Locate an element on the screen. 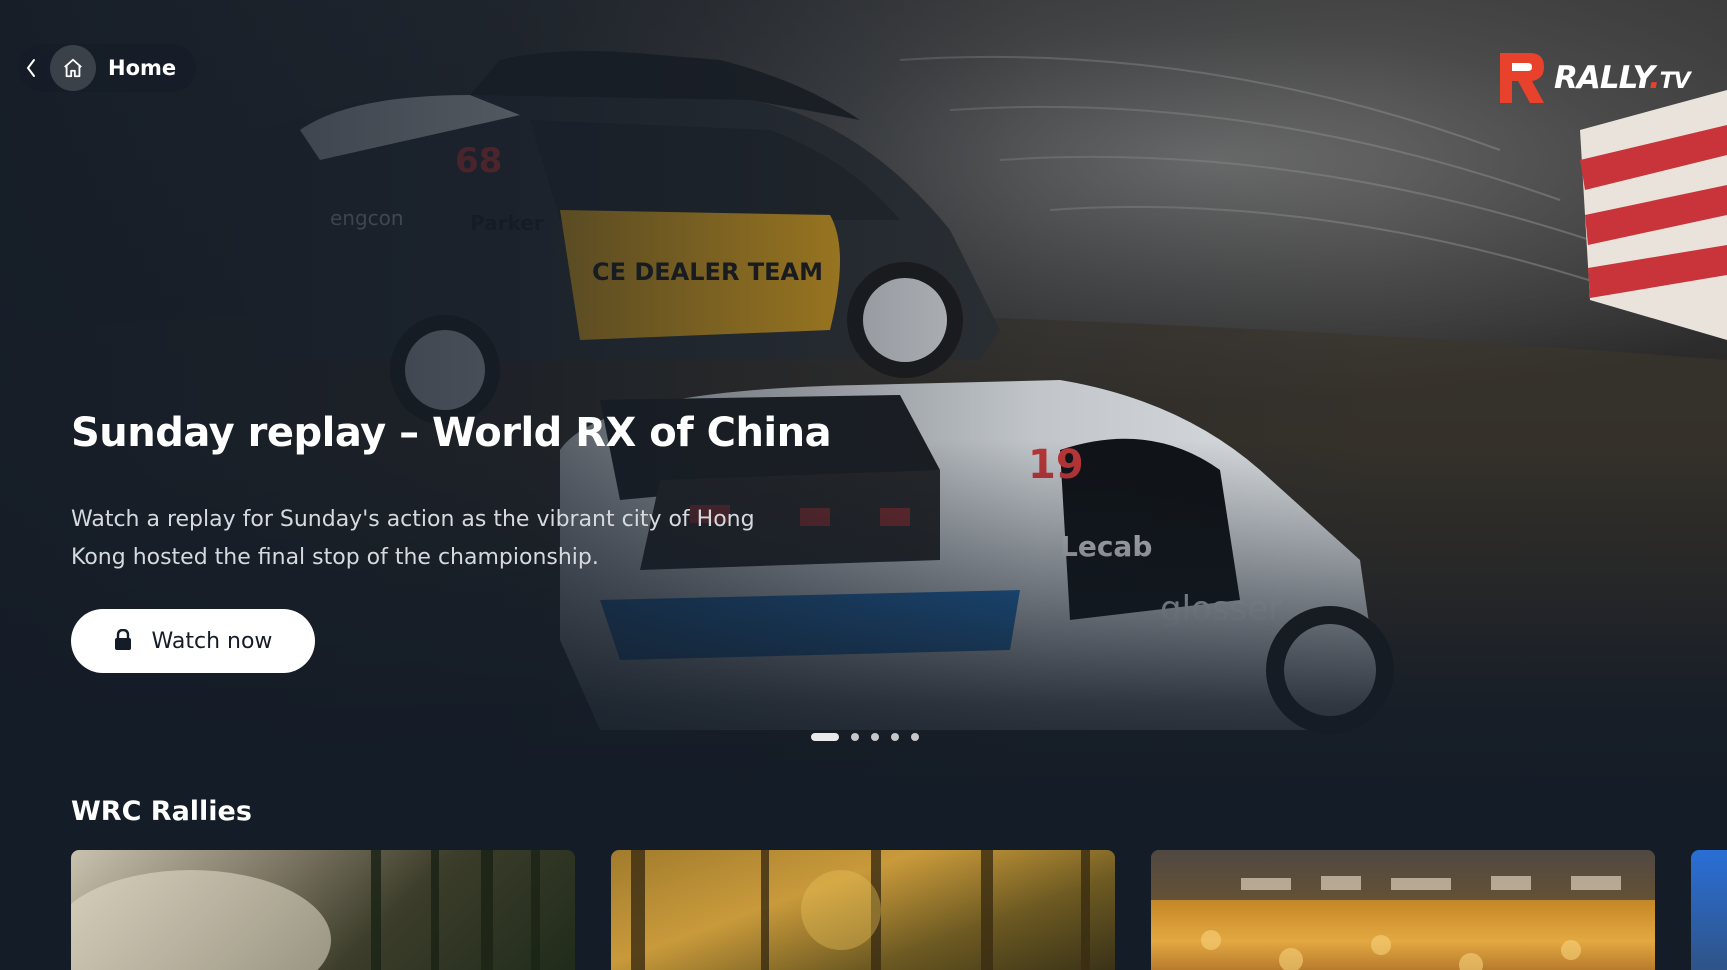 This screenshot has width=1727, height=970. carousel-indicator is located at coordinates (865, 737).